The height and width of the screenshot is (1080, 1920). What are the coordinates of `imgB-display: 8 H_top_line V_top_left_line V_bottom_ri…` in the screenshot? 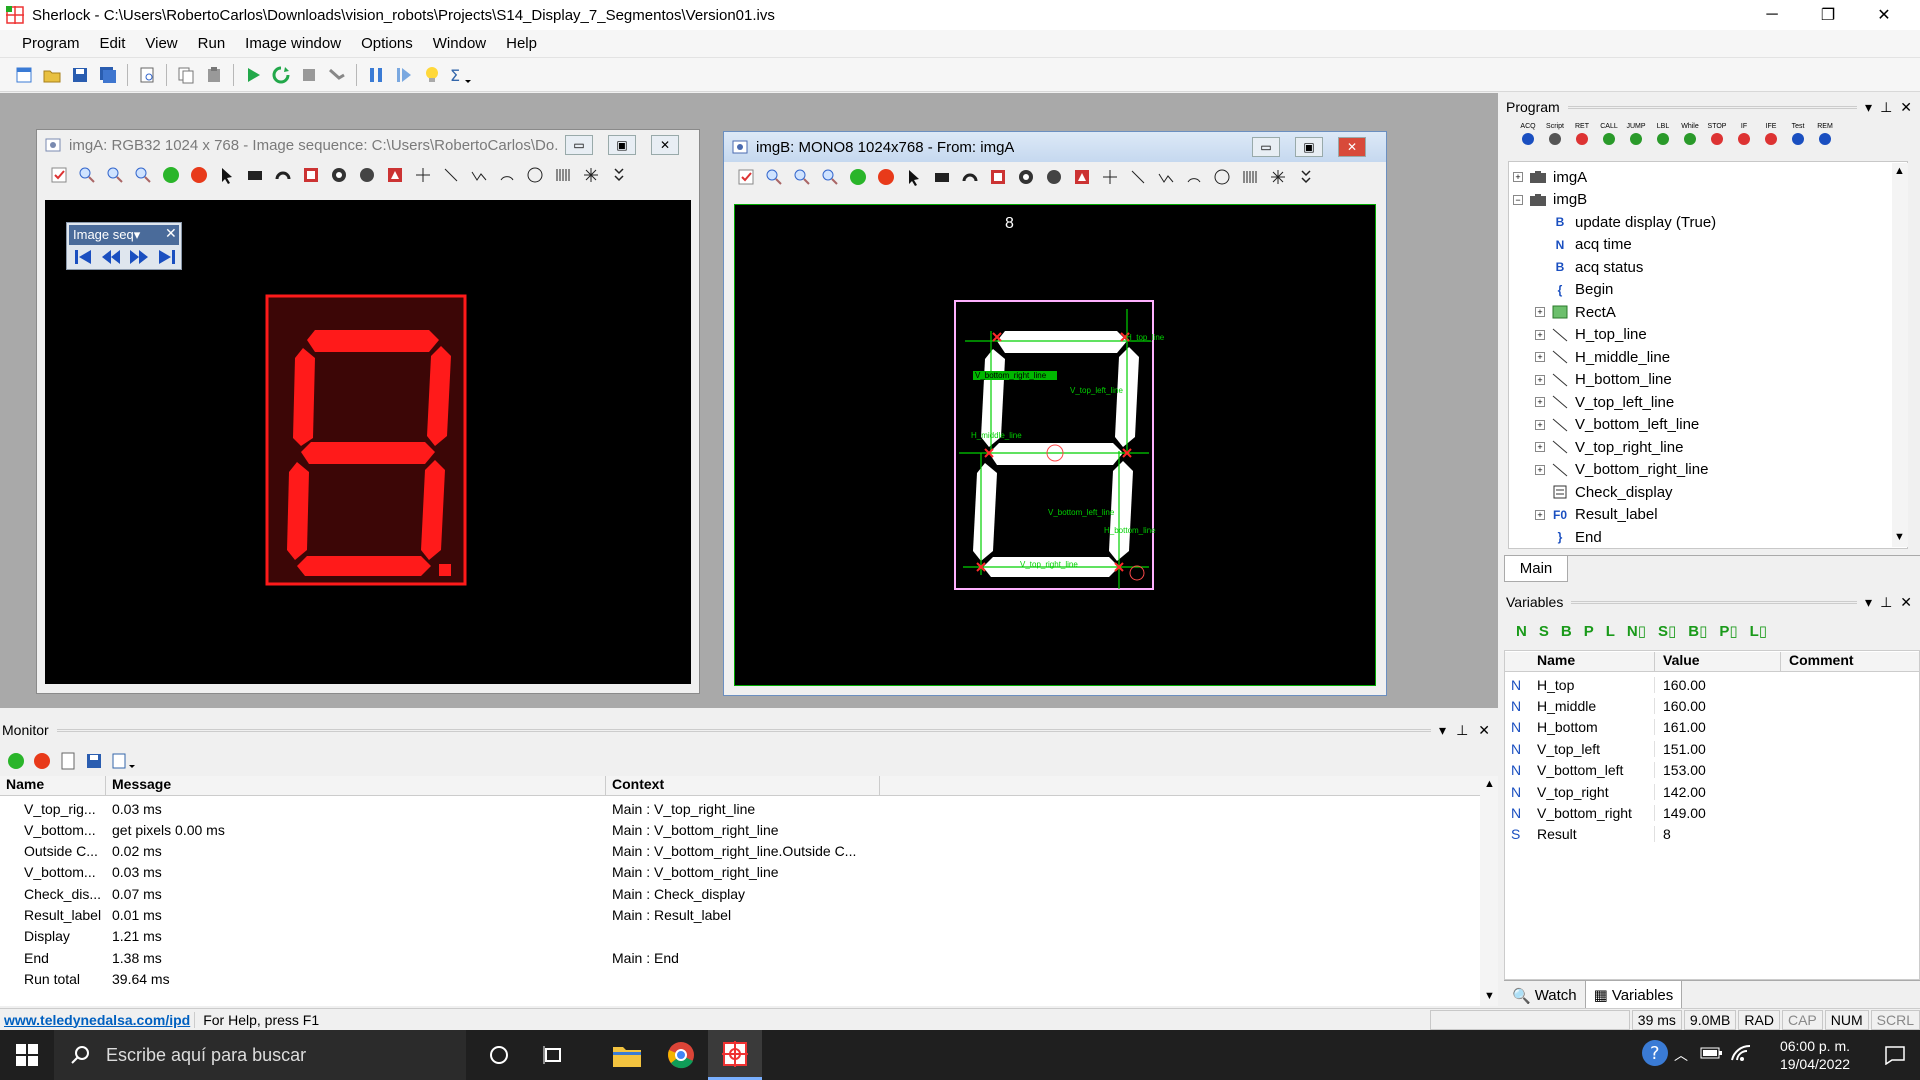 It's located at (1055, 445).